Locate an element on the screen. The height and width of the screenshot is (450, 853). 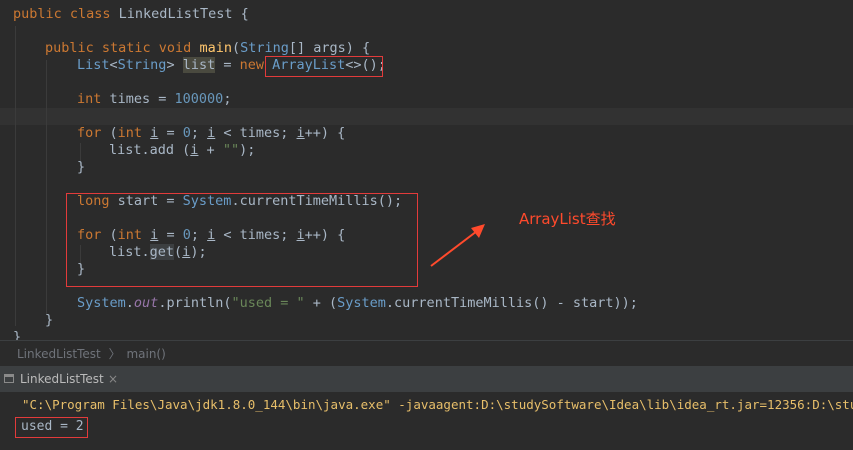
caret-line-highlight is located at coordinates (426, 116).